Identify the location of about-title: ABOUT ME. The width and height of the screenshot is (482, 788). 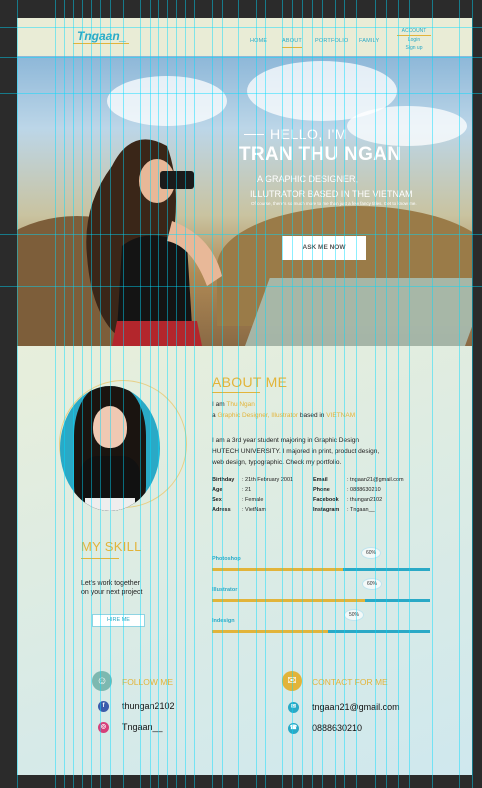
(250, 382).